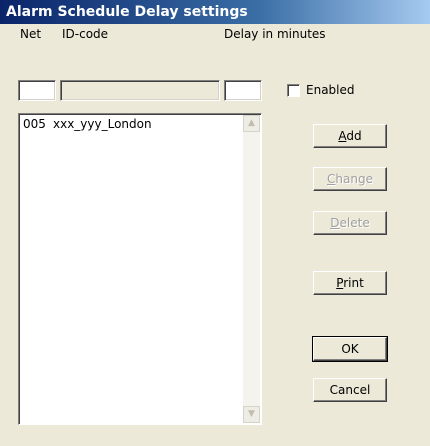 The height and width of the screenshot is (446, 430). Describe the element at coordinates (251, 414) in the screenshot. I see `scroll-down-icon: ▼` at that location.